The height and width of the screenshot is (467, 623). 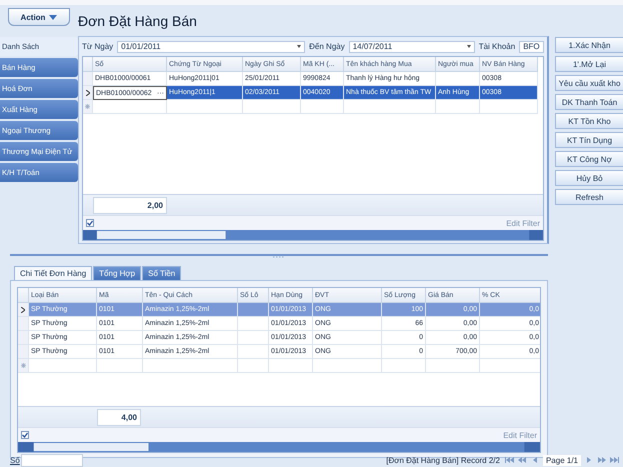 What do you see at coordinates (589, 159) in the screenshot?
I see `action-button: KT Công Nợ` at bounding box center [589, 159].